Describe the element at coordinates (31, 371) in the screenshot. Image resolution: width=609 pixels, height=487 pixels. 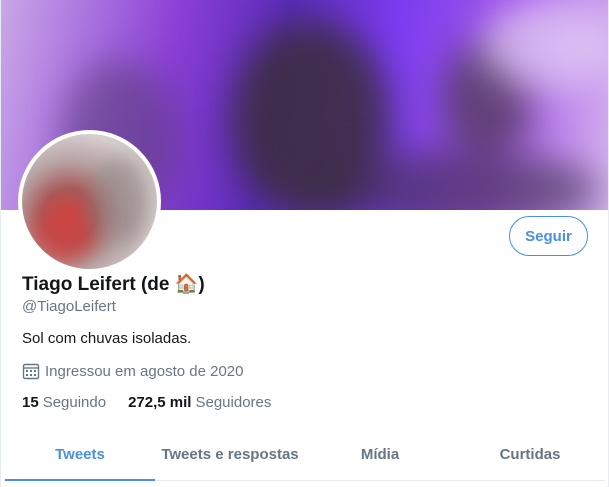
I see `calendar-icon` at that location.